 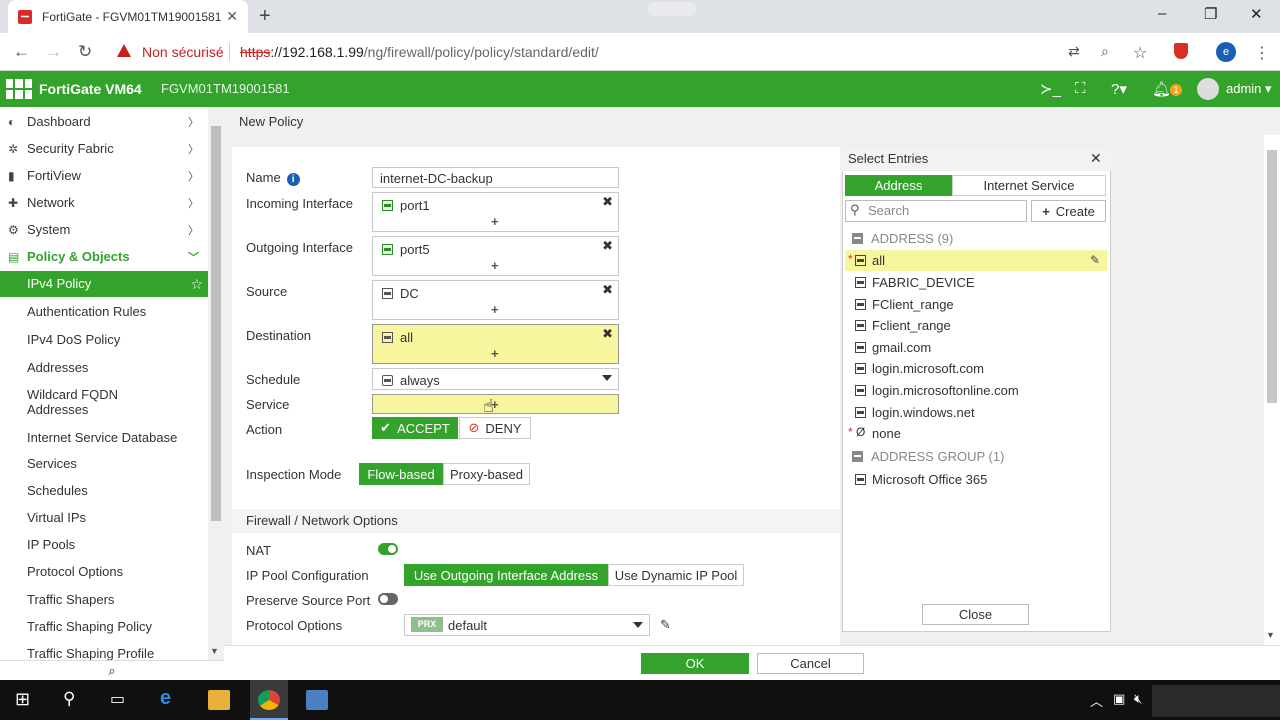 What do you see at coordinates (695, 663) in the screenshot?
I see `ok-button: OK` at bounding box center [695, 663].